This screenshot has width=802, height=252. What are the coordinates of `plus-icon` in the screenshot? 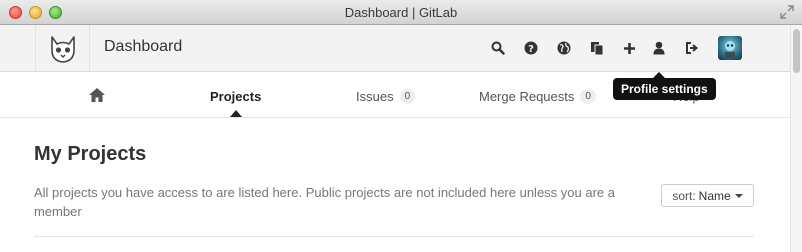 It's located at (629, 48).